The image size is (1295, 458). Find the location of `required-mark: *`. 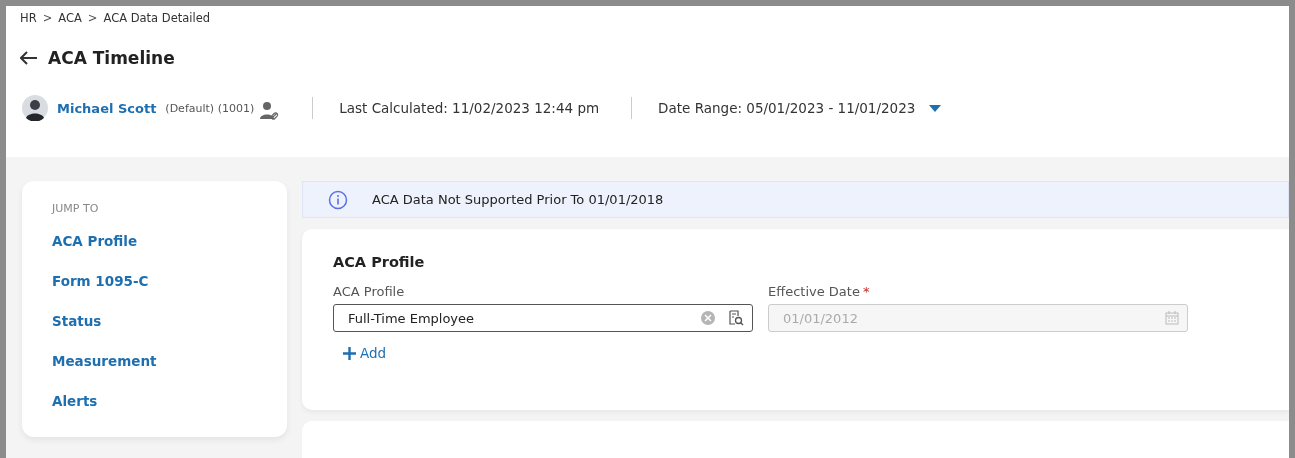

required-mark: * is located at coordinates (866, 291).